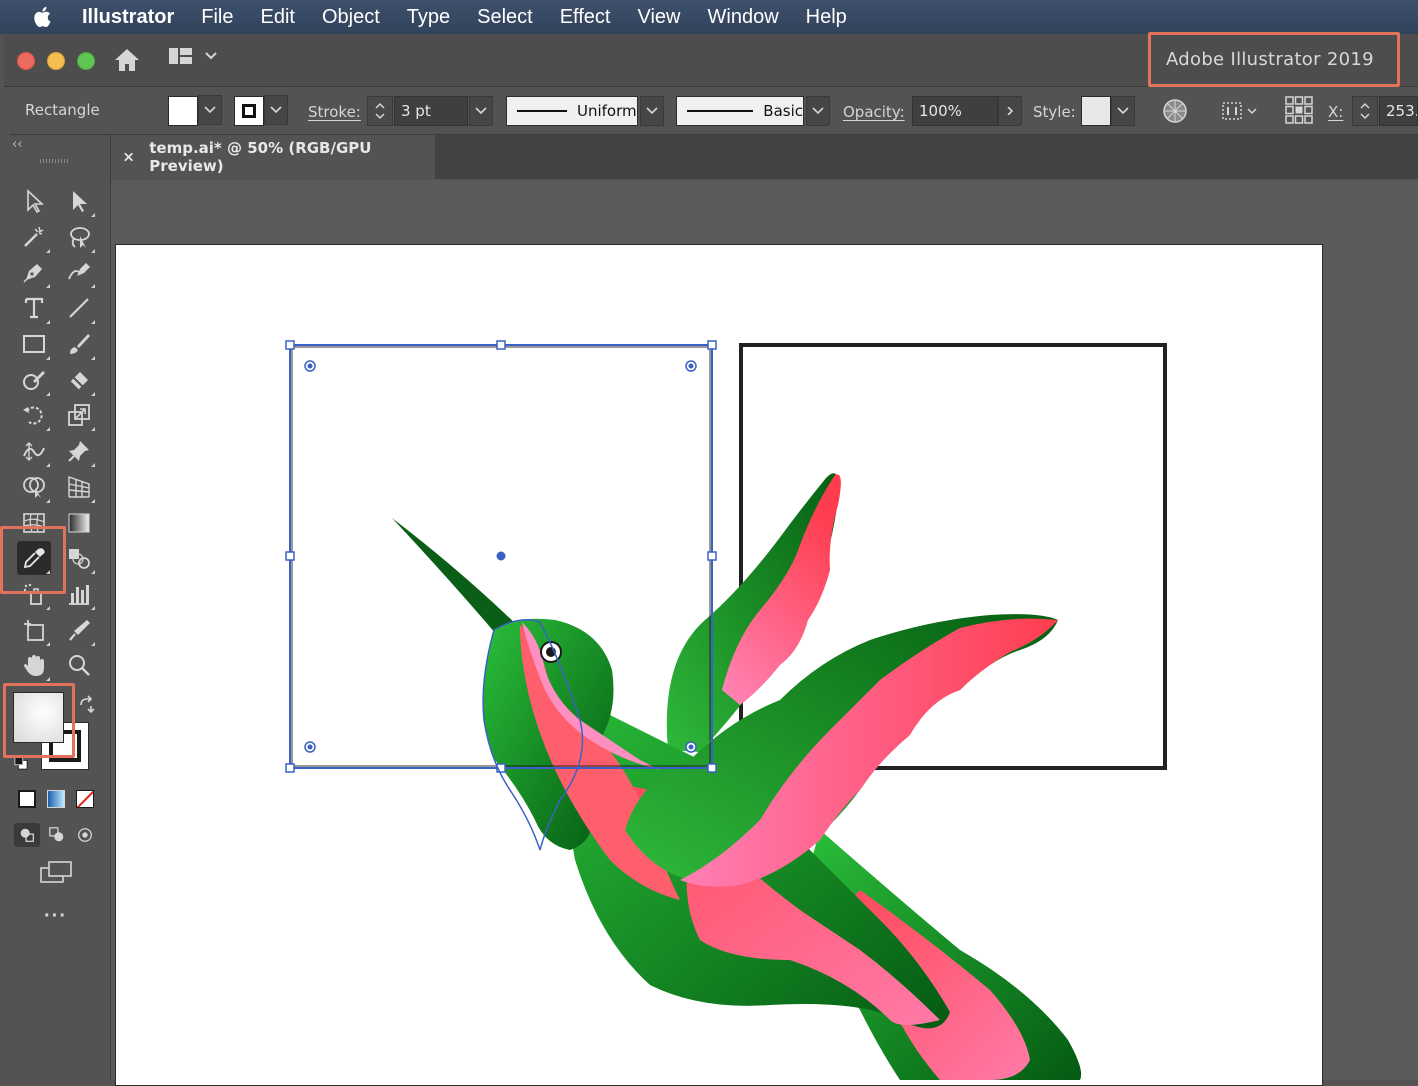 The image size is (1418, 1086). Describe the element at coordinates (85, 835) in the screenshot. I see `draw-inside-icon` at that location.